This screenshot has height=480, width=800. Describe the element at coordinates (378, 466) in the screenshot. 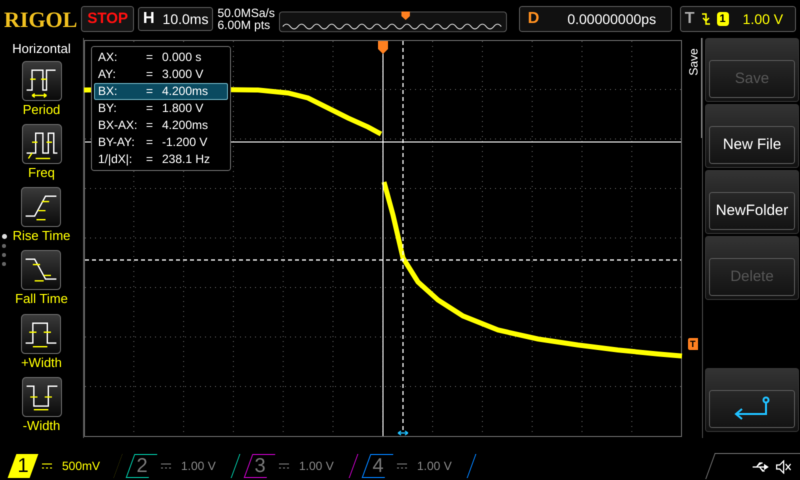

I see `channel-number: 4` at that location.